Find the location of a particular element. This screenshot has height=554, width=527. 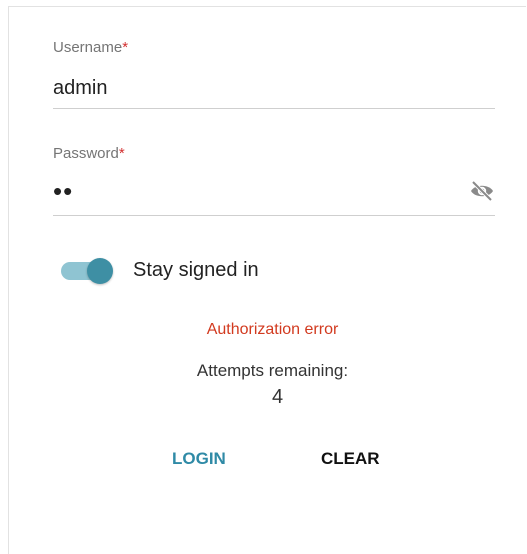

username-field: Username* admin is located at coordinates (274, 74).